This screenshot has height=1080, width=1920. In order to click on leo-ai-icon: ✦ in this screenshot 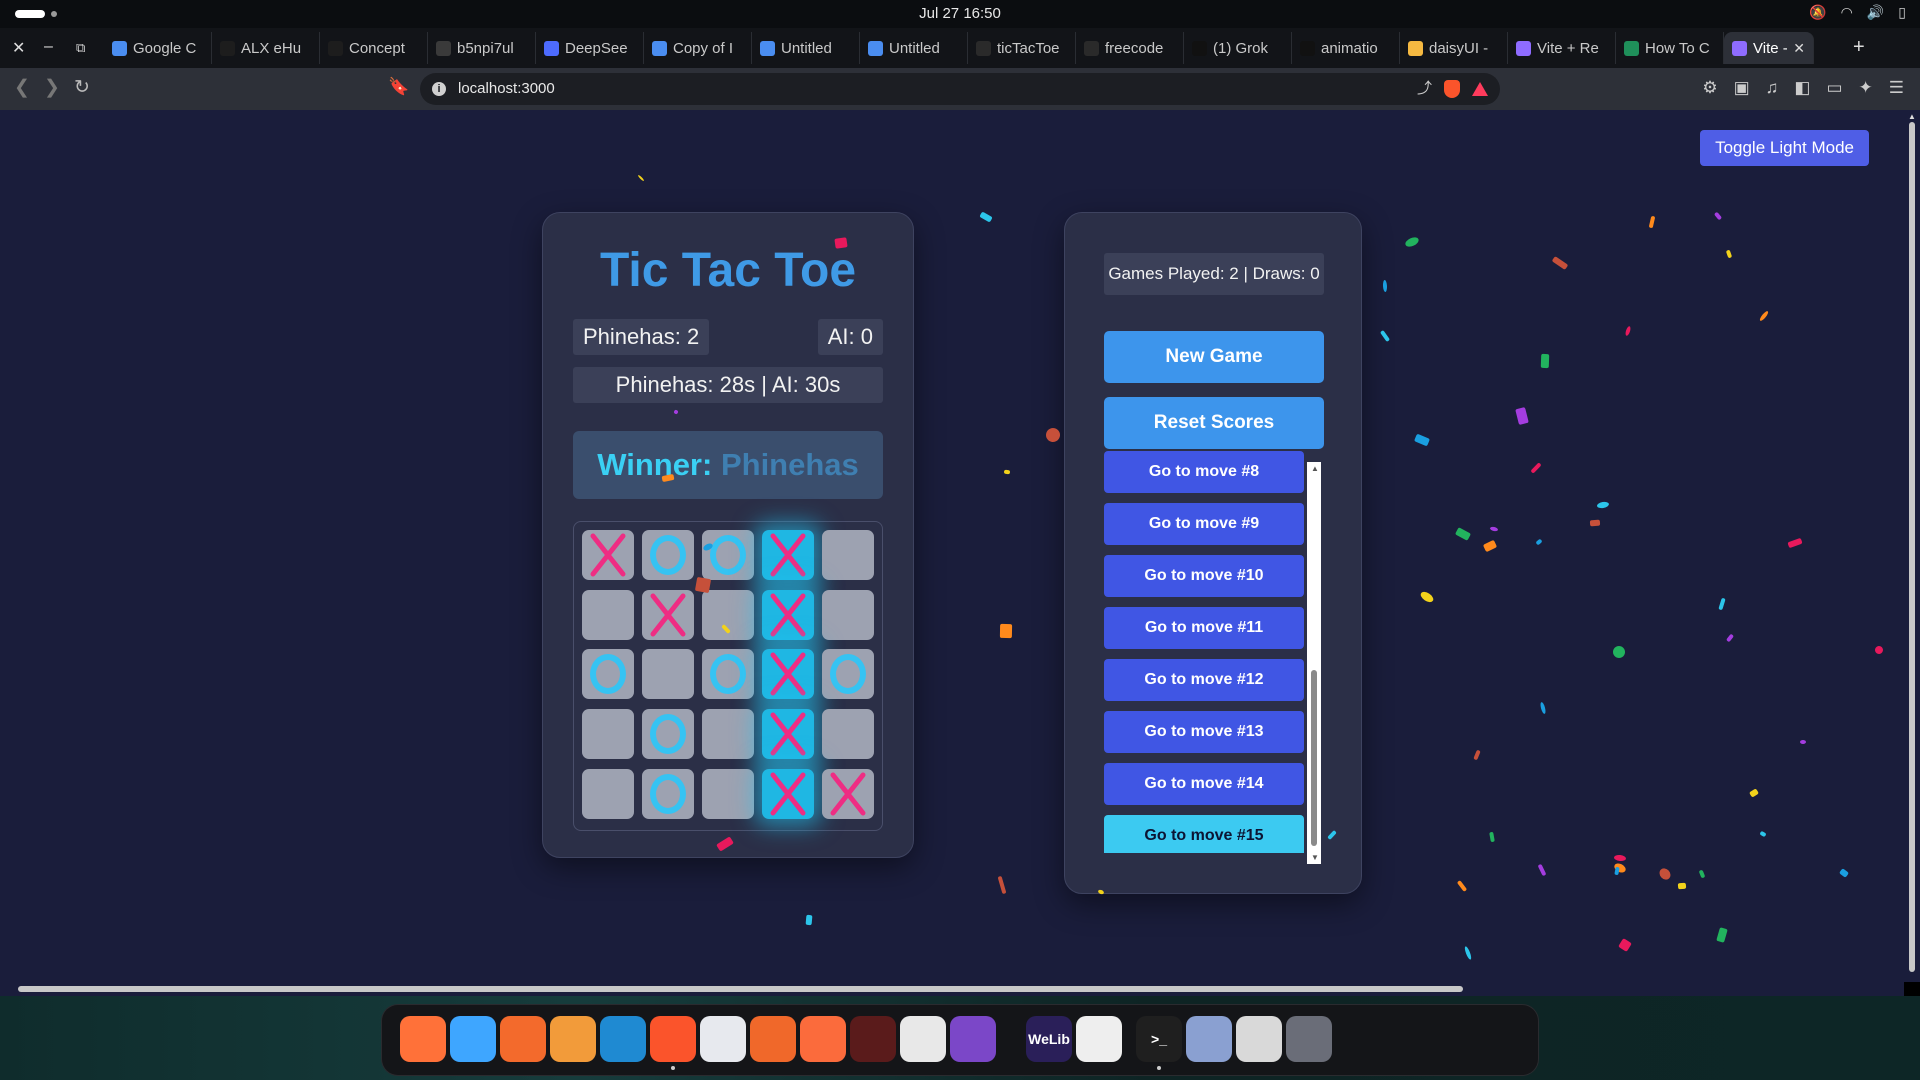, I will do `click(1866, 88)`.